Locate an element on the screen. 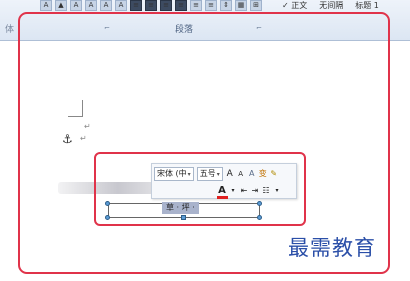 This screenshot has width=410, height=281. font-size-select: 五号▾ is located at coordinates (209, 173).